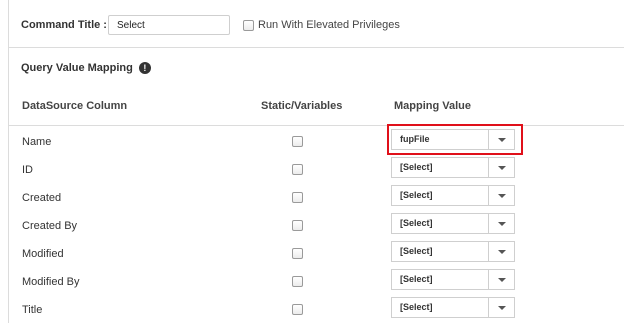  Describe the element at coordinates (77, 68) in the screenshot. I see `query-value-mapping-title: Query Value Mapping` at that location.